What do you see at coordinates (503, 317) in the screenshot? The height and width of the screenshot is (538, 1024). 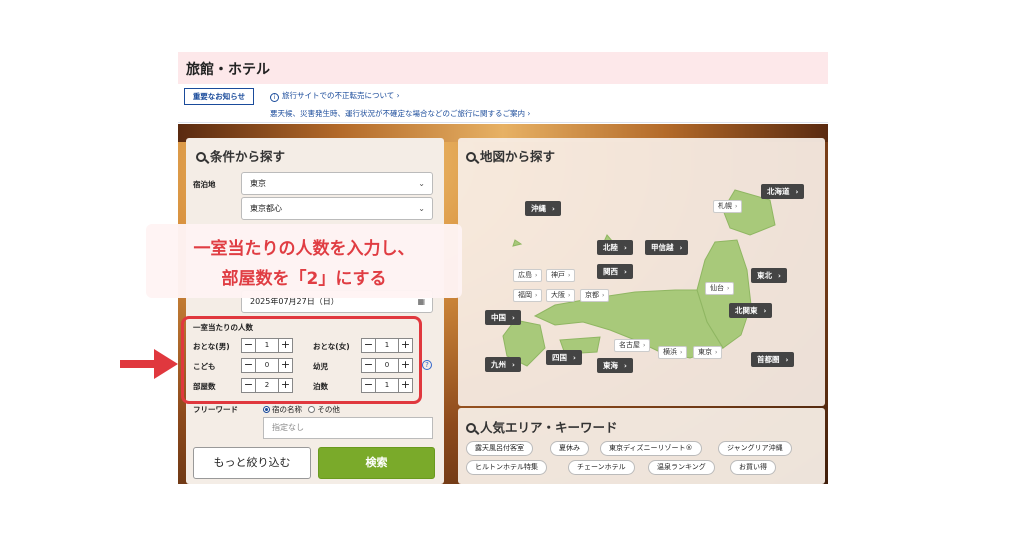 I see `region-chugoku: 中国 ›` at bounding box center [503, 317].